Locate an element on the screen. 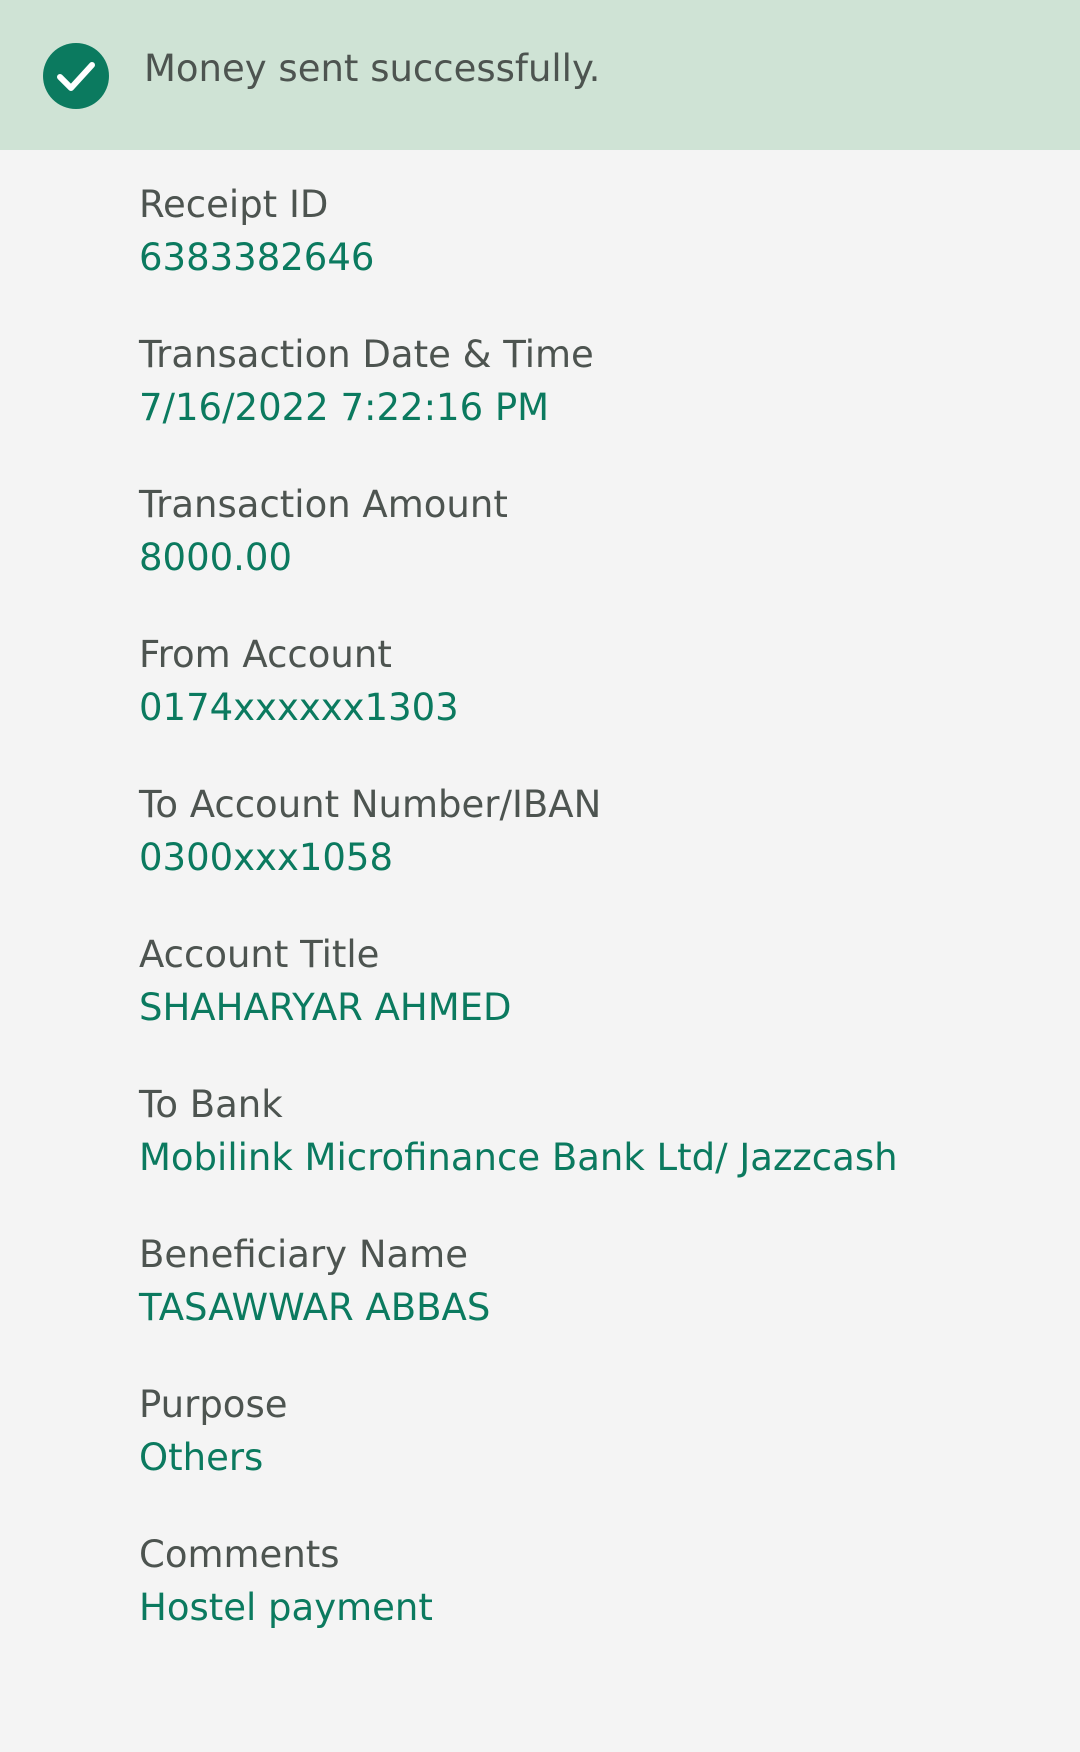 The image size is (1080, 1752). field-purpose: Purpose Others is located at coordinates (589, 1414).